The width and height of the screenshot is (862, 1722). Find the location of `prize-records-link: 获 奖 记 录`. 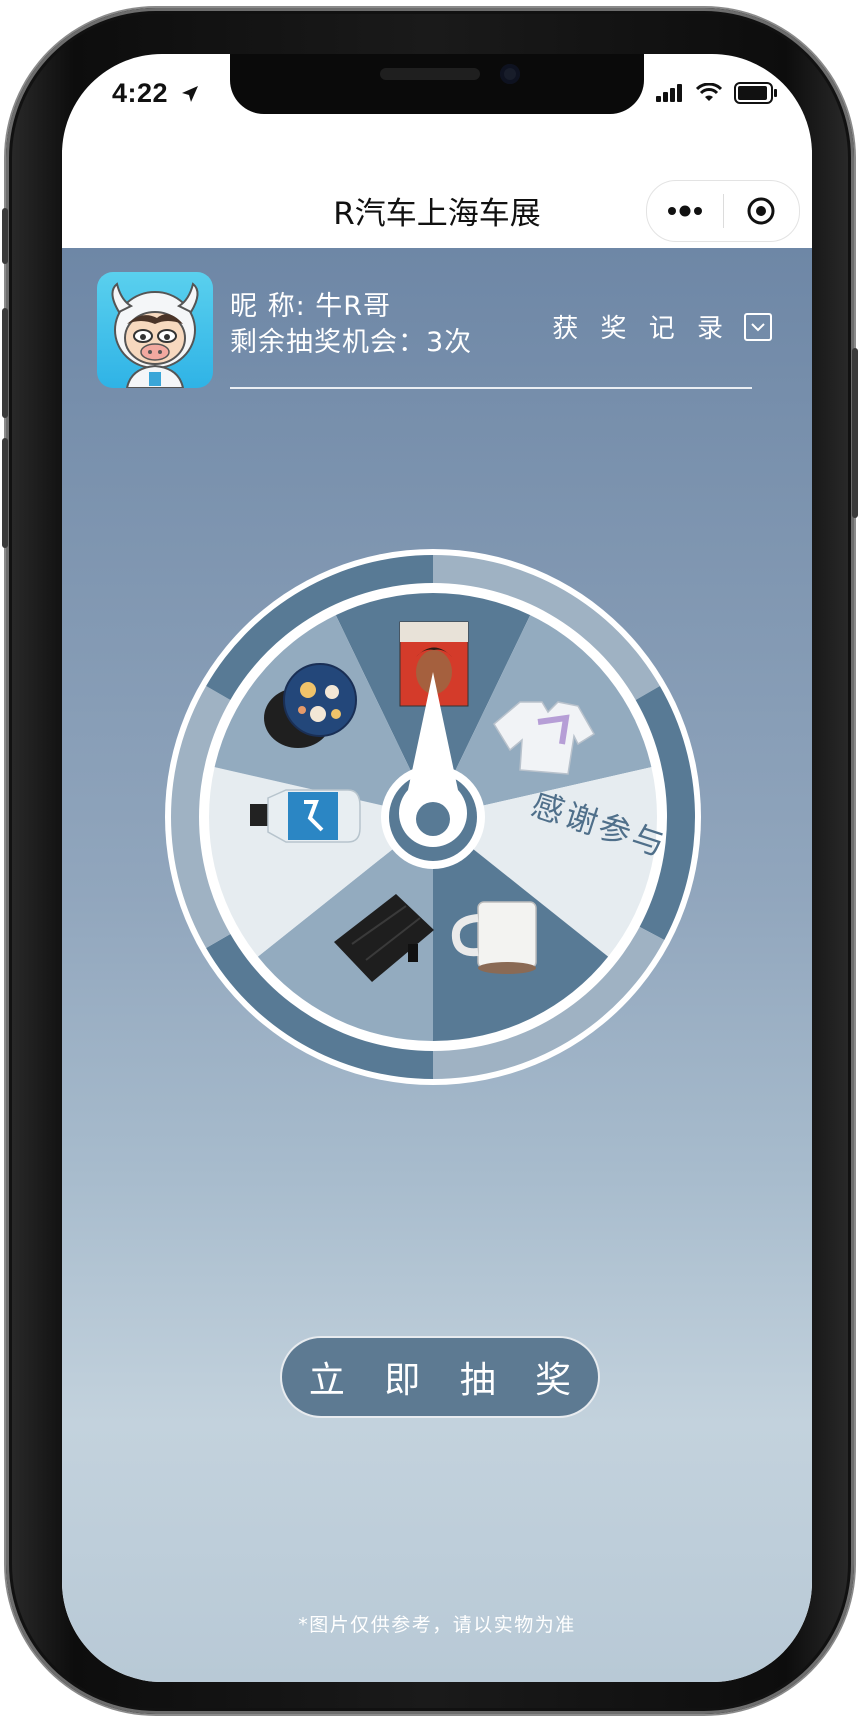

prize-records-link: 获 奖 记 录 is located at coordinates (662, 326).